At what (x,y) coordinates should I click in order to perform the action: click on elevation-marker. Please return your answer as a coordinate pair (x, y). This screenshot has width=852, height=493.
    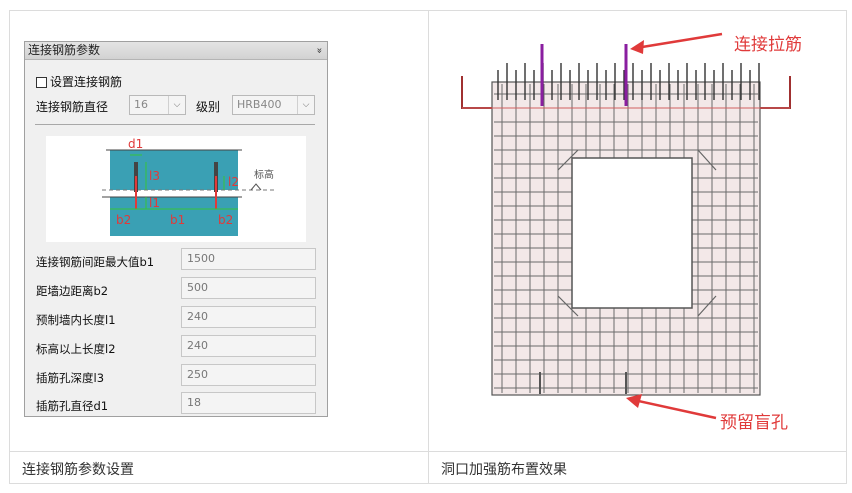
    Looking at the image, I should click on (256, 187).